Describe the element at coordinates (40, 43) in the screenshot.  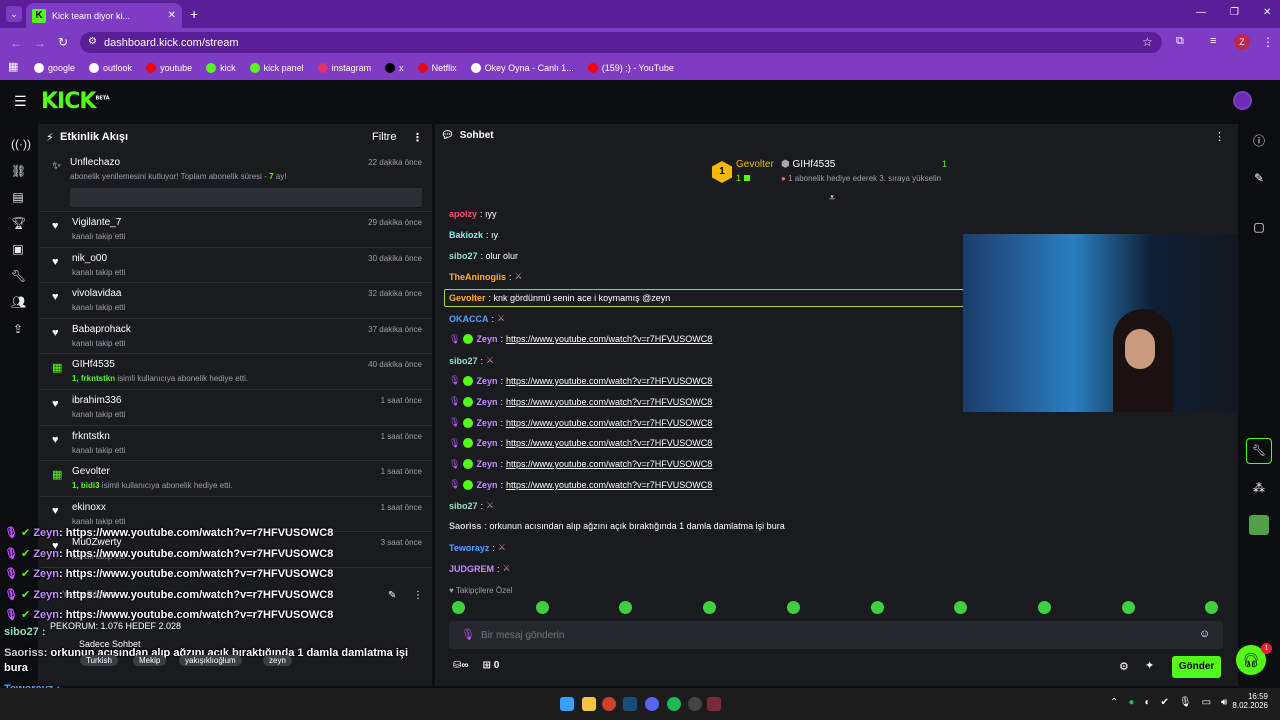
I see `forward-icon: →` at that location.